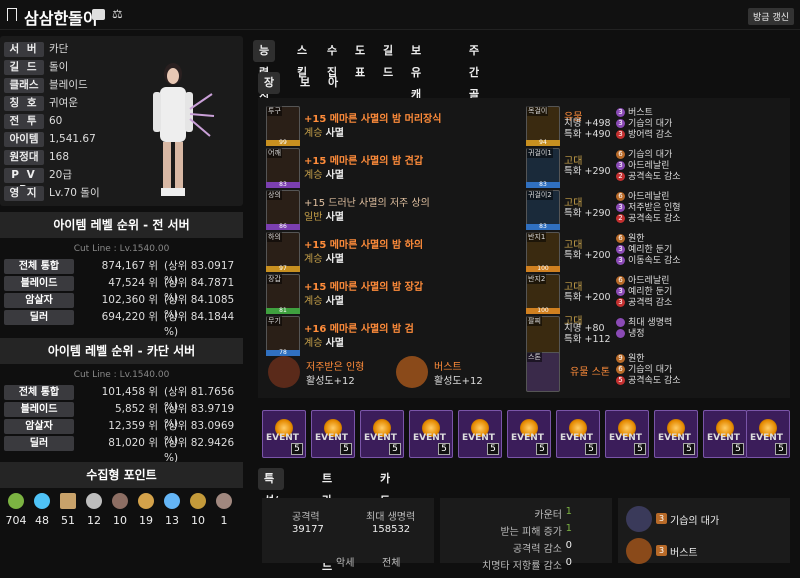  What do you see at coordinates (16, 501) in the screenshot?
I see `mokoko-seed-icon` at bounding box center [16, 501].